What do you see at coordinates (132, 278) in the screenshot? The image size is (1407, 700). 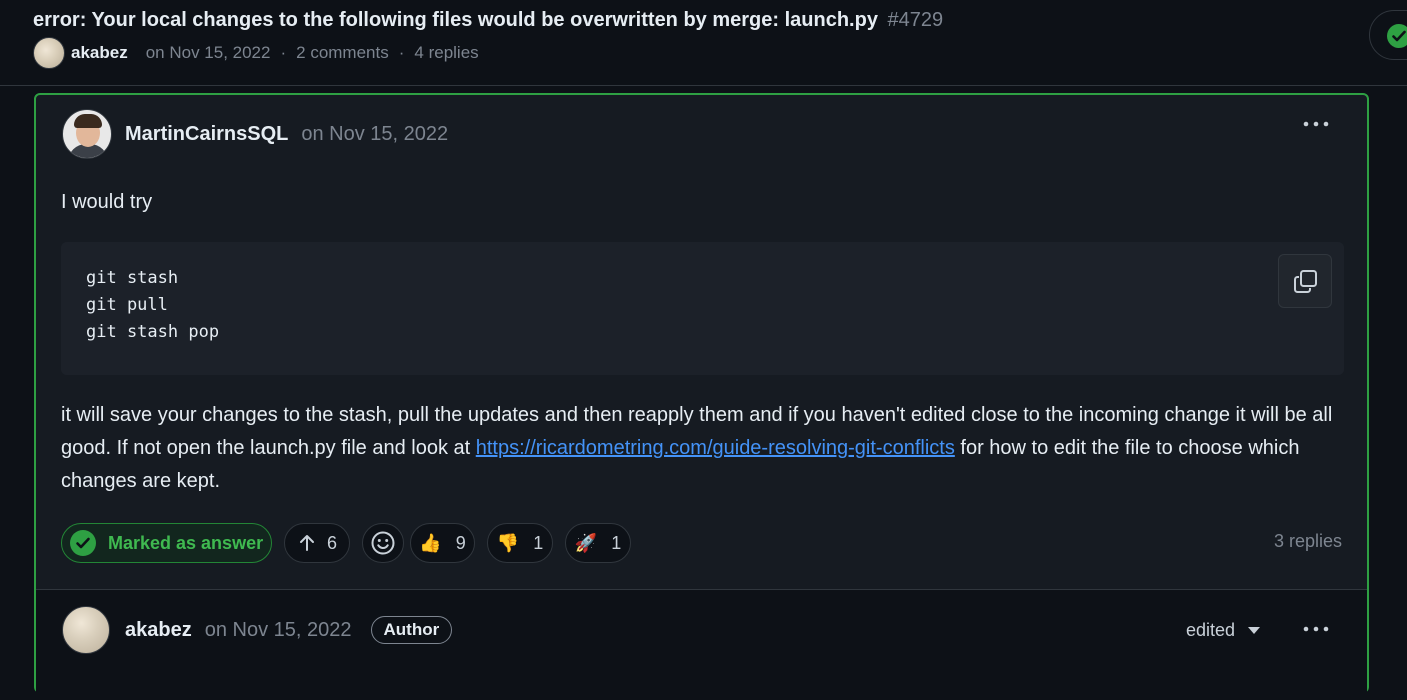 I see `code-line: git stash` at bounding box center [132, 278].